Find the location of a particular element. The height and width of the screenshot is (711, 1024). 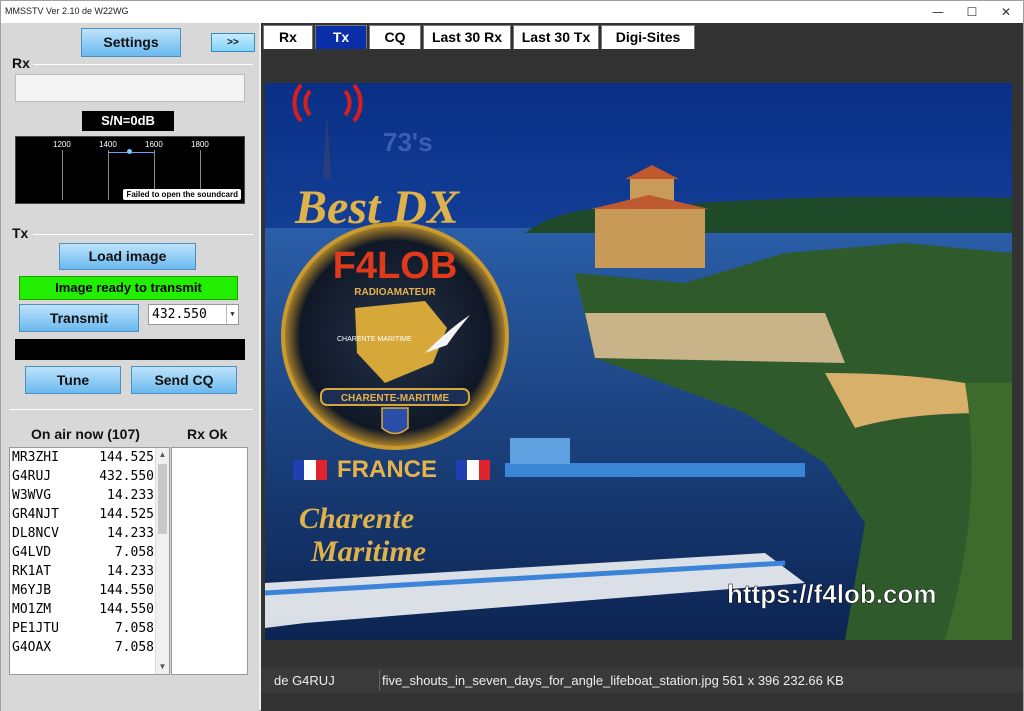

tune-button: Tune is located at coordinates (73, 380).